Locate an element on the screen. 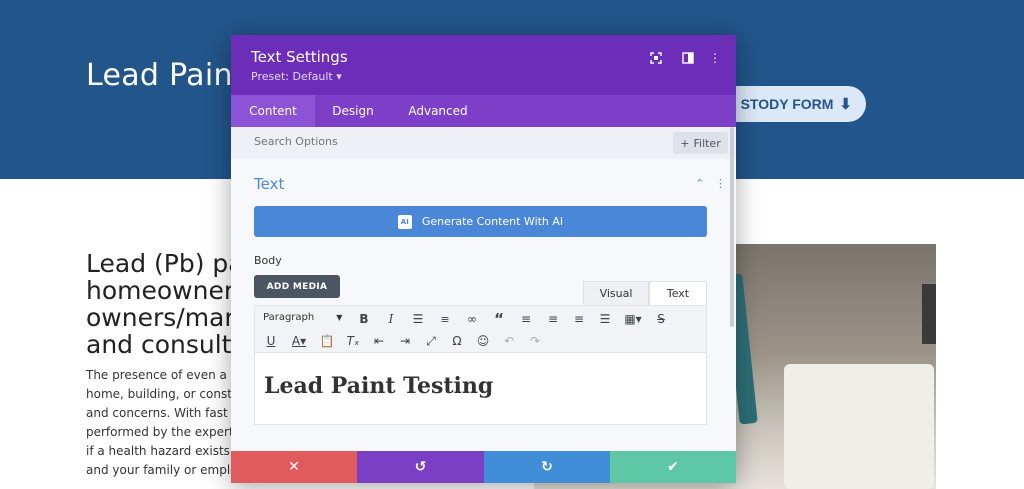 This screenshot has width=1024, height=489. filter-label: Filter is located at coordinates (707, 143).